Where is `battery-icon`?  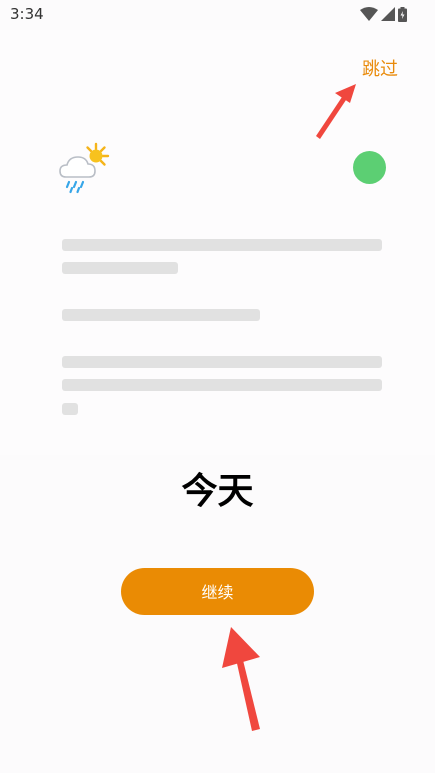
battery-icon is located at coordinates (402, 14).